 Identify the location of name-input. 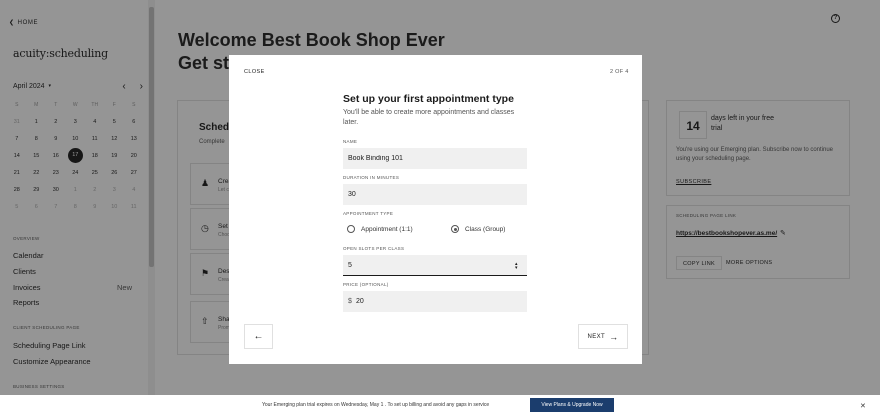
(435, 158).